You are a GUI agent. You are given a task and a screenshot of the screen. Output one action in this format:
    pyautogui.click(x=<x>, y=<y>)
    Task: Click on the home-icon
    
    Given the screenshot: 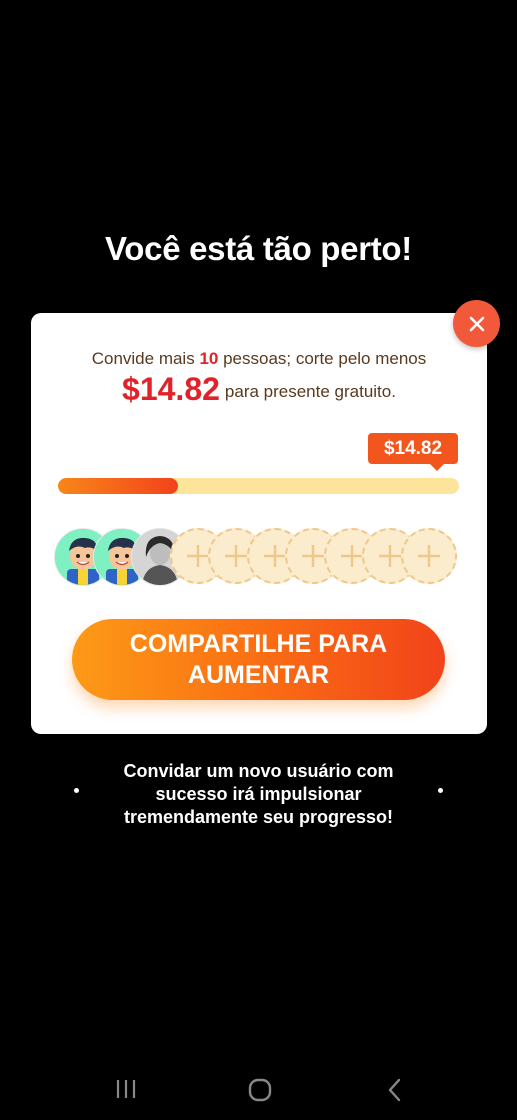 What is the action you would take?
    pyautogui.click(x=260, y=1090)
    